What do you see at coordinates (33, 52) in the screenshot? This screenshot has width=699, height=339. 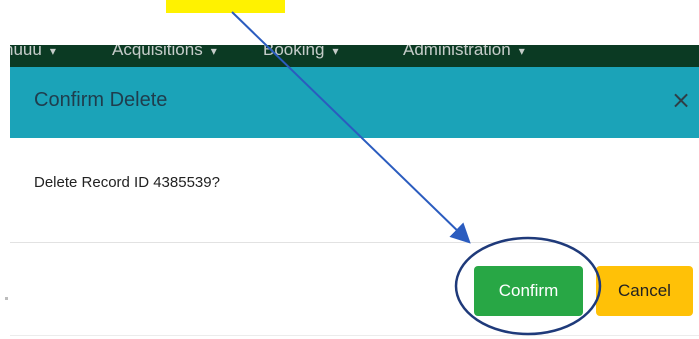 I see `nav-item-0: nuuu▾` at bounding box center [33, 52].